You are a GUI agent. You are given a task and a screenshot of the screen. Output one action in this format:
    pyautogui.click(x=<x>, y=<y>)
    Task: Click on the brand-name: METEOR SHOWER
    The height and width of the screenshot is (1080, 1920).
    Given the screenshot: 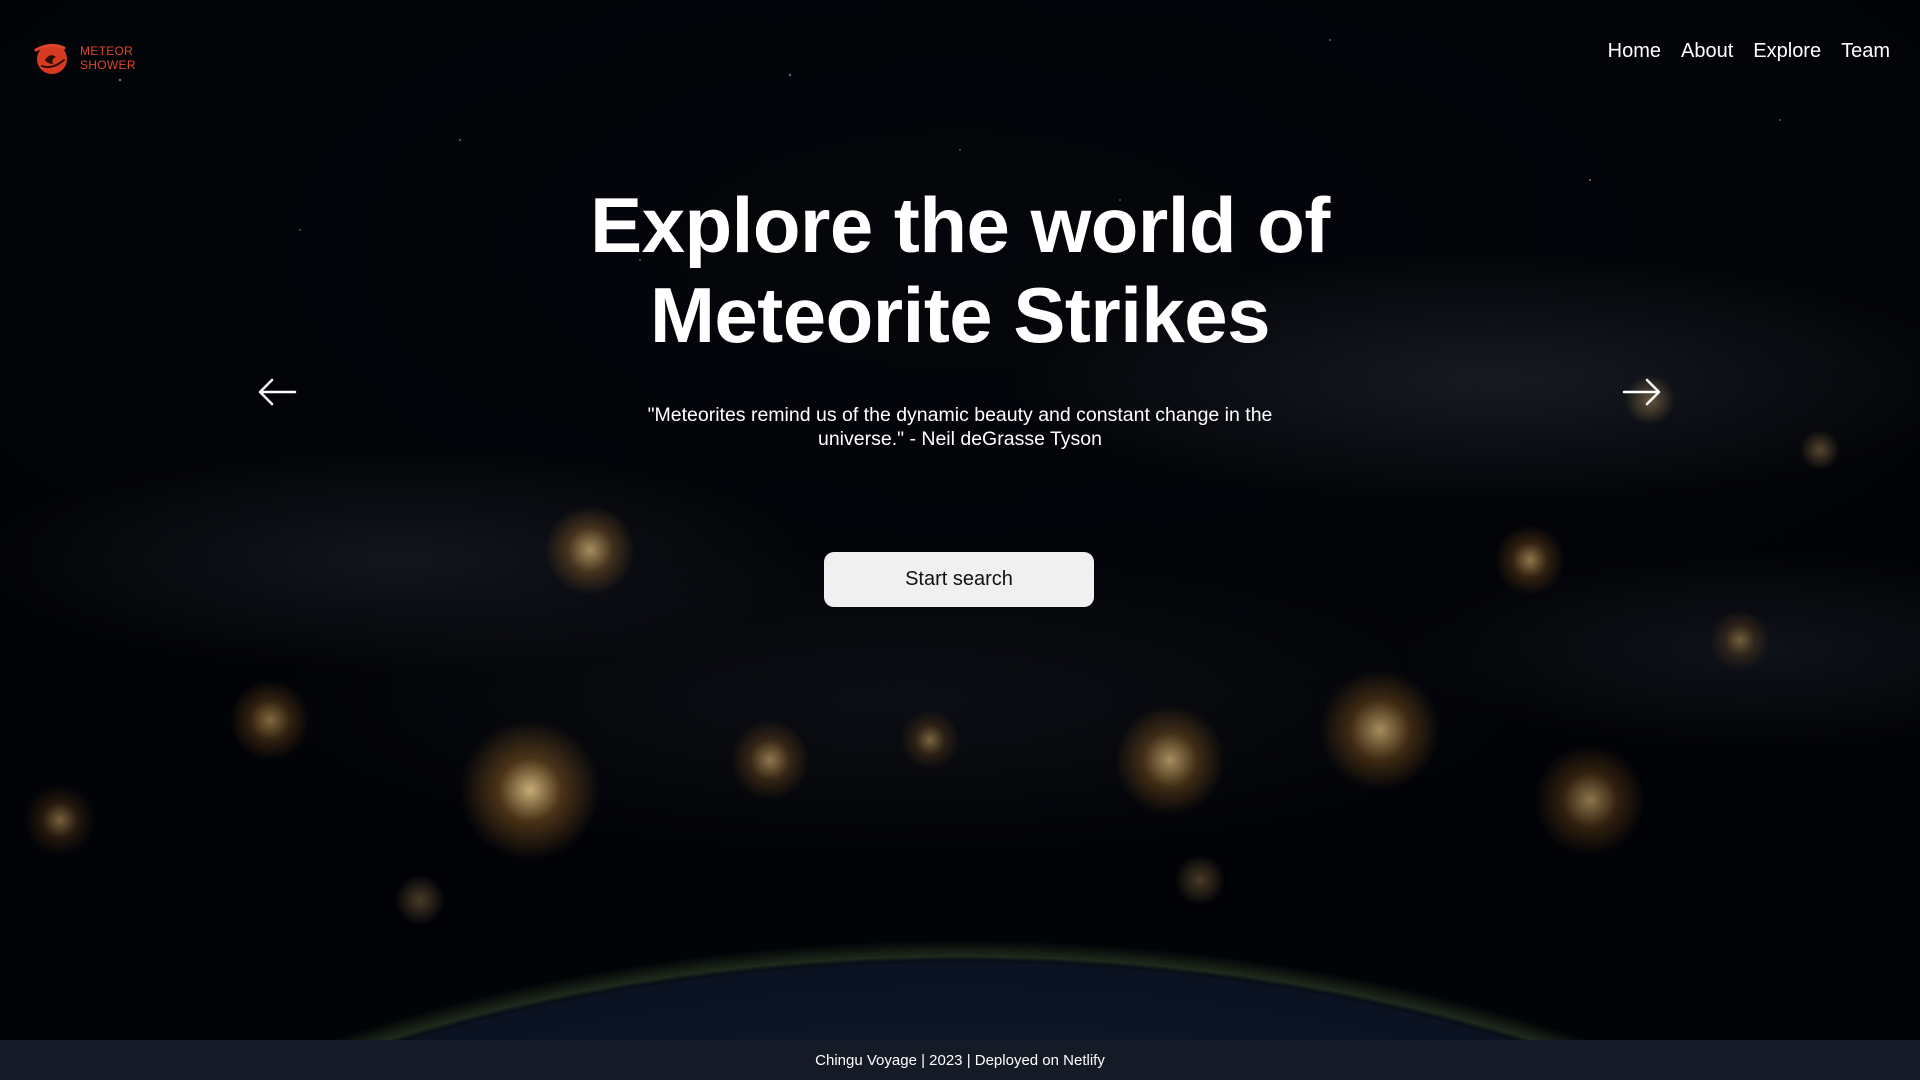 What is the action you would take?
    pyautogui.click(x=108, y=58)
    